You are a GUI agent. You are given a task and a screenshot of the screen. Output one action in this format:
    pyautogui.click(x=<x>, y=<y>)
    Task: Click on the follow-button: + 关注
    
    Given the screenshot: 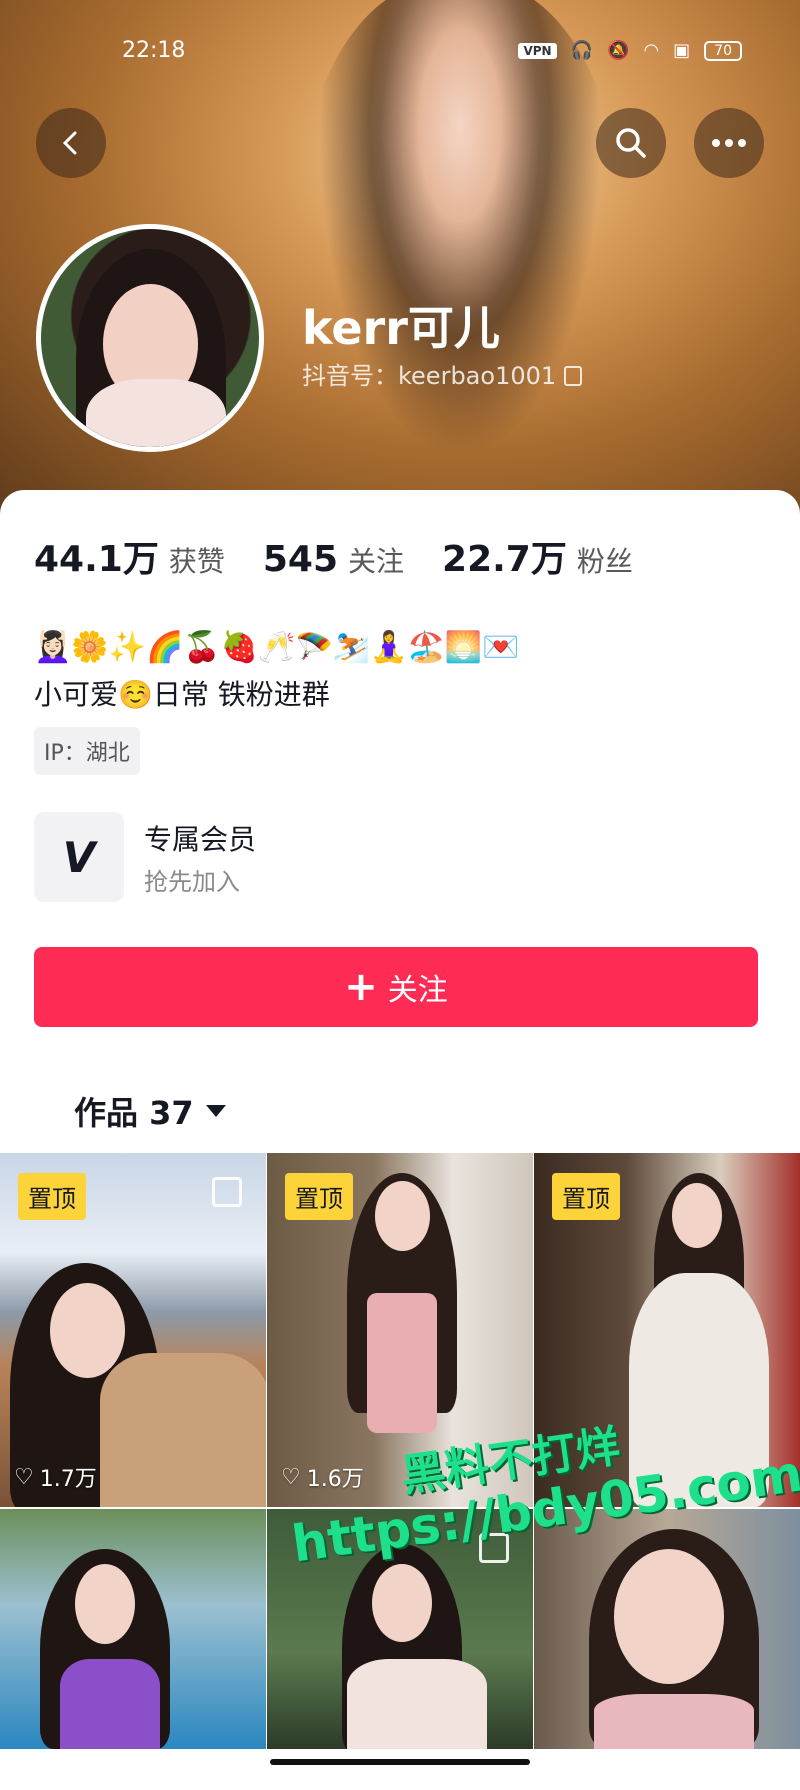 What is the action you would take?
    pyautogui.click(x=396, y=987)
    